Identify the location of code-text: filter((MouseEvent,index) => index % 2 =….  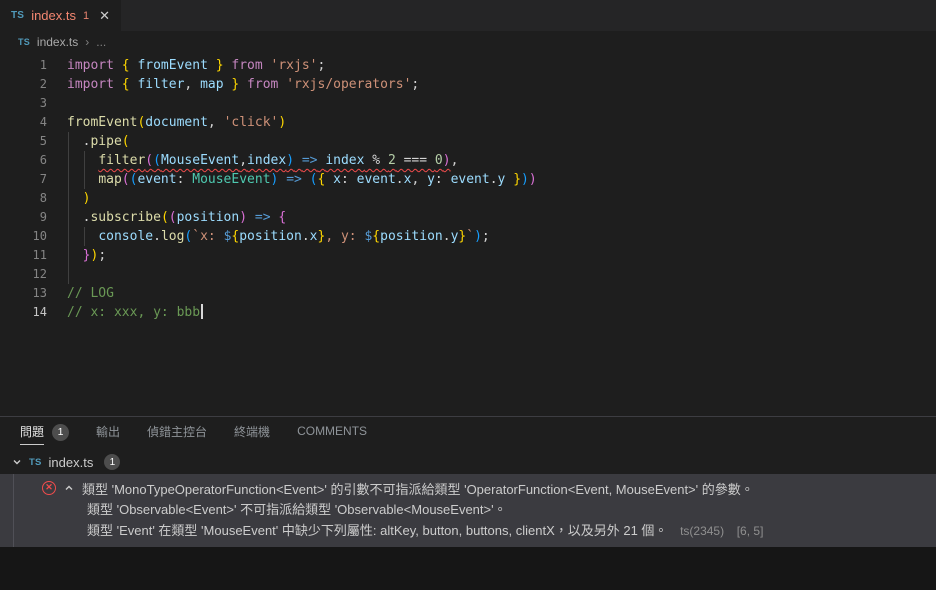
(252, 160).